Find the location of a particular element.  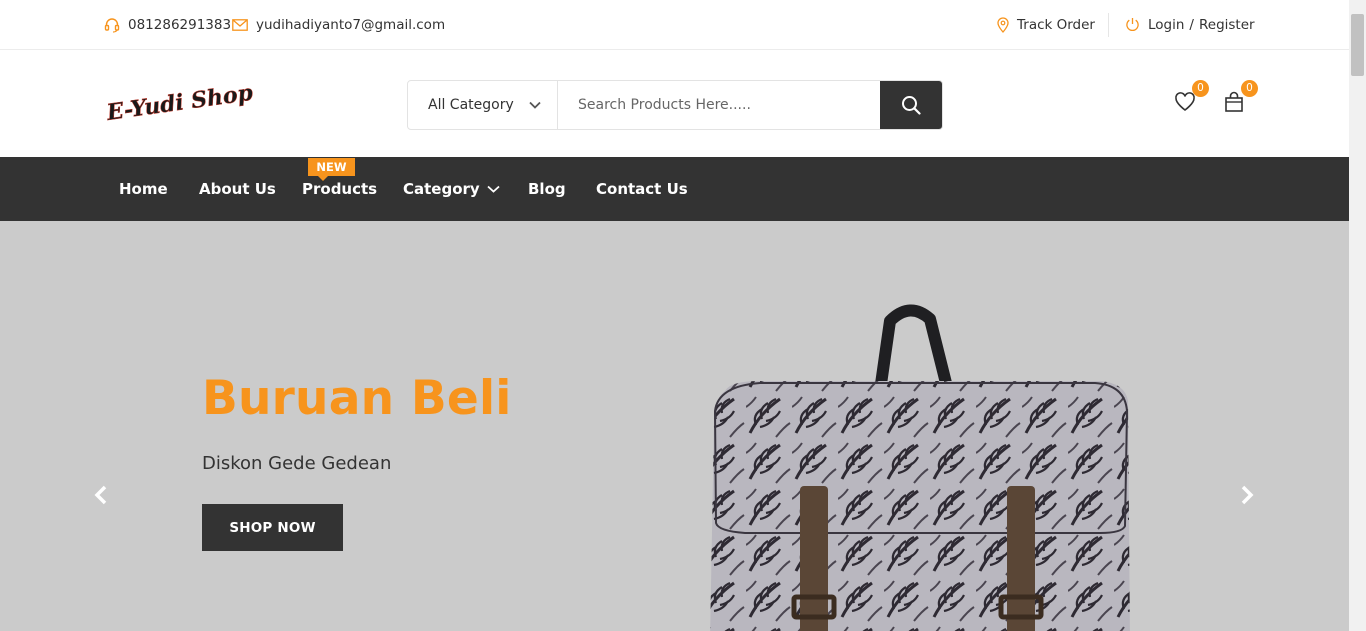

nav-category: Category is located at coordinates (451, 189).